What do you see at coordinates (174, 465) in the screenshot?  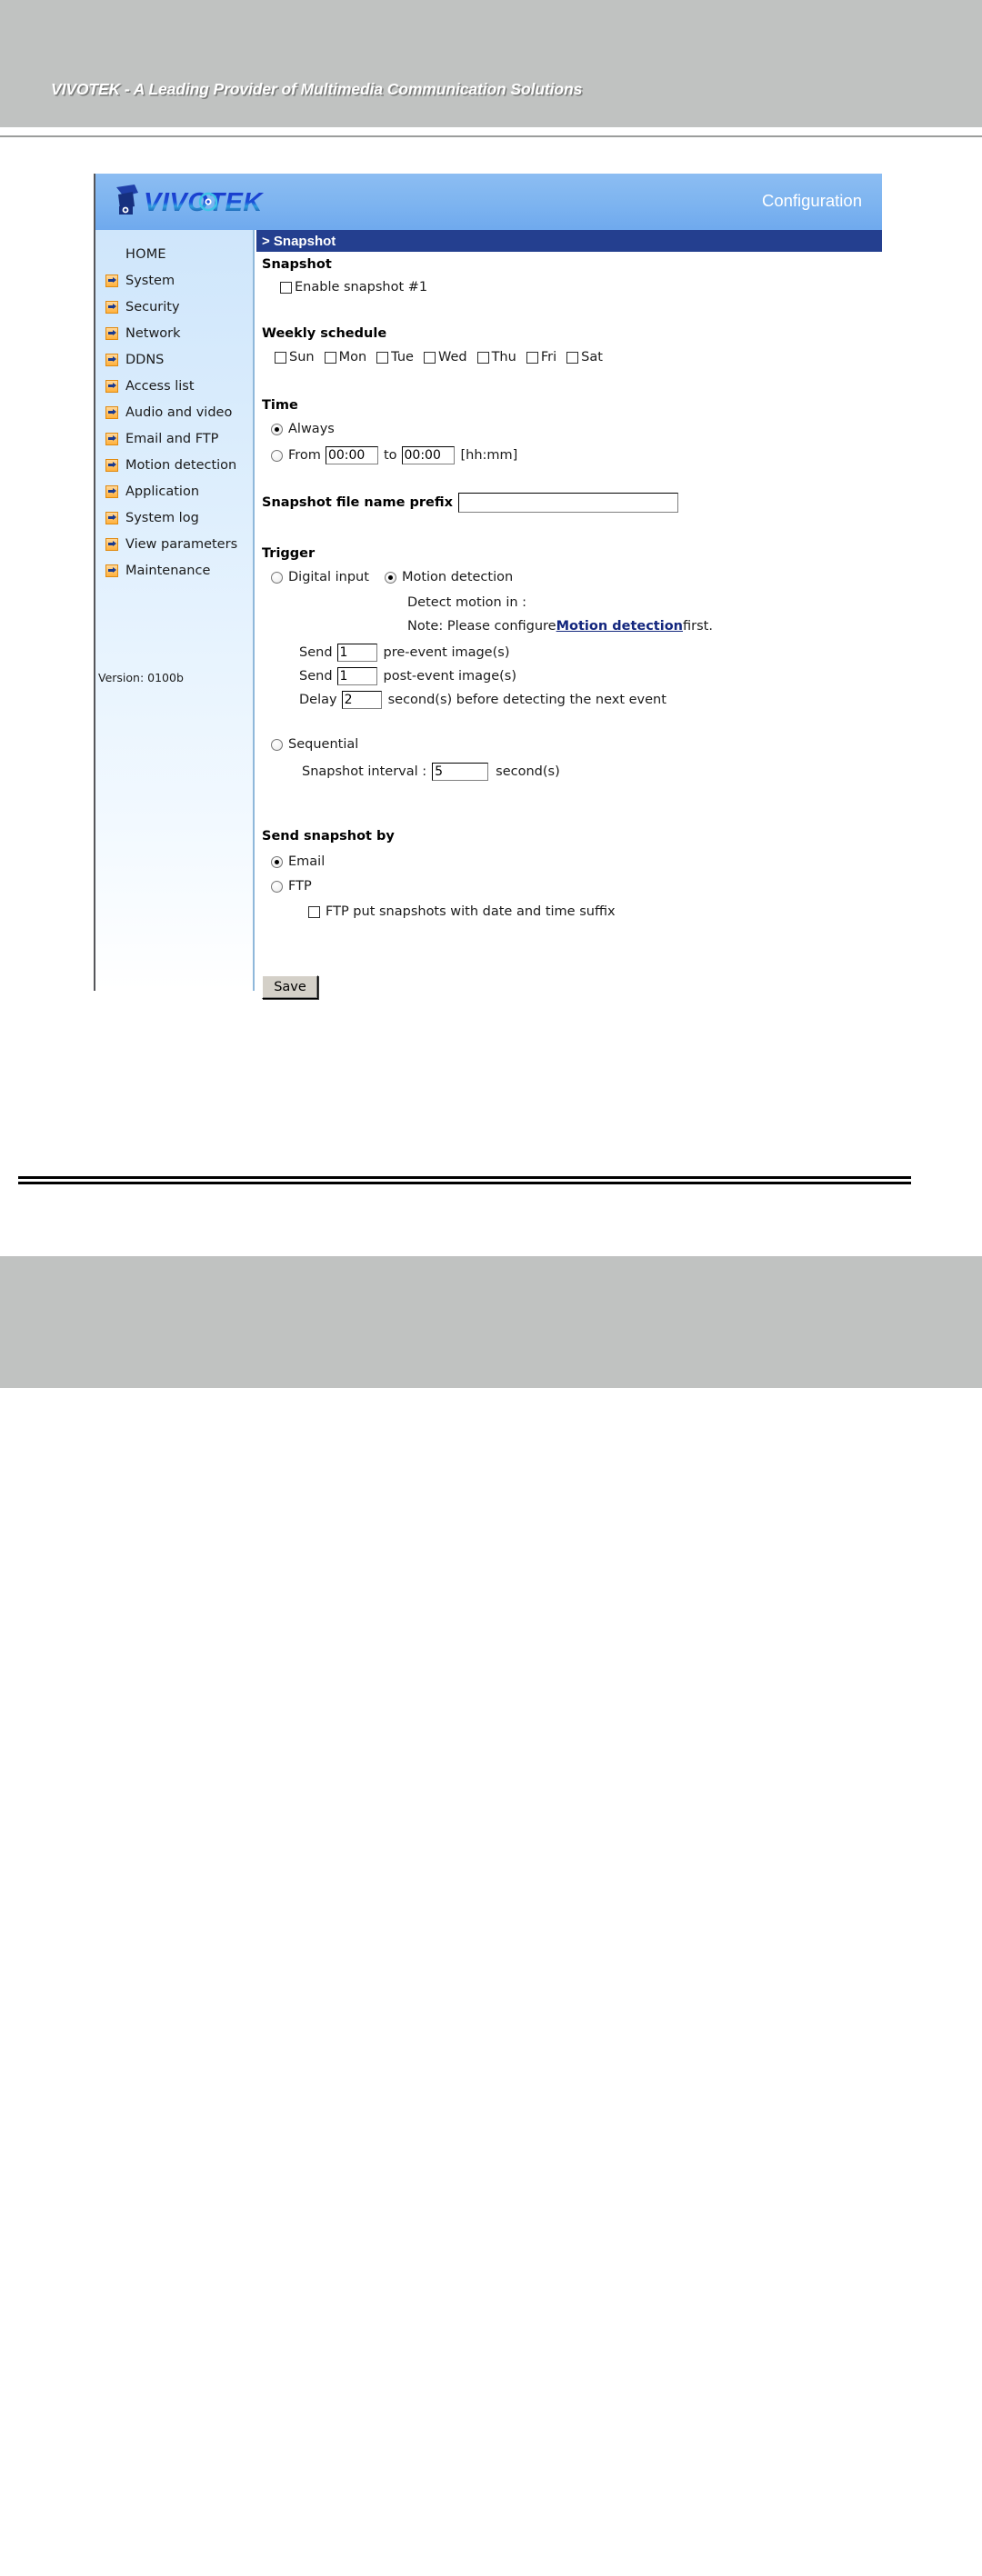 I see `sidebar-item-motion-detection: Motion detection` at bounding box center [174, 465].